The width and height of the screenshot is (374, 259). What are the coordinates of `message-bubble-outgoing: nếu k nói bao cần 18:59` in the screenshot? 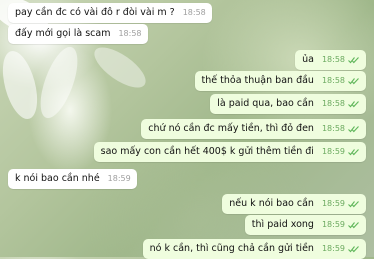 It's located at (294, 204).